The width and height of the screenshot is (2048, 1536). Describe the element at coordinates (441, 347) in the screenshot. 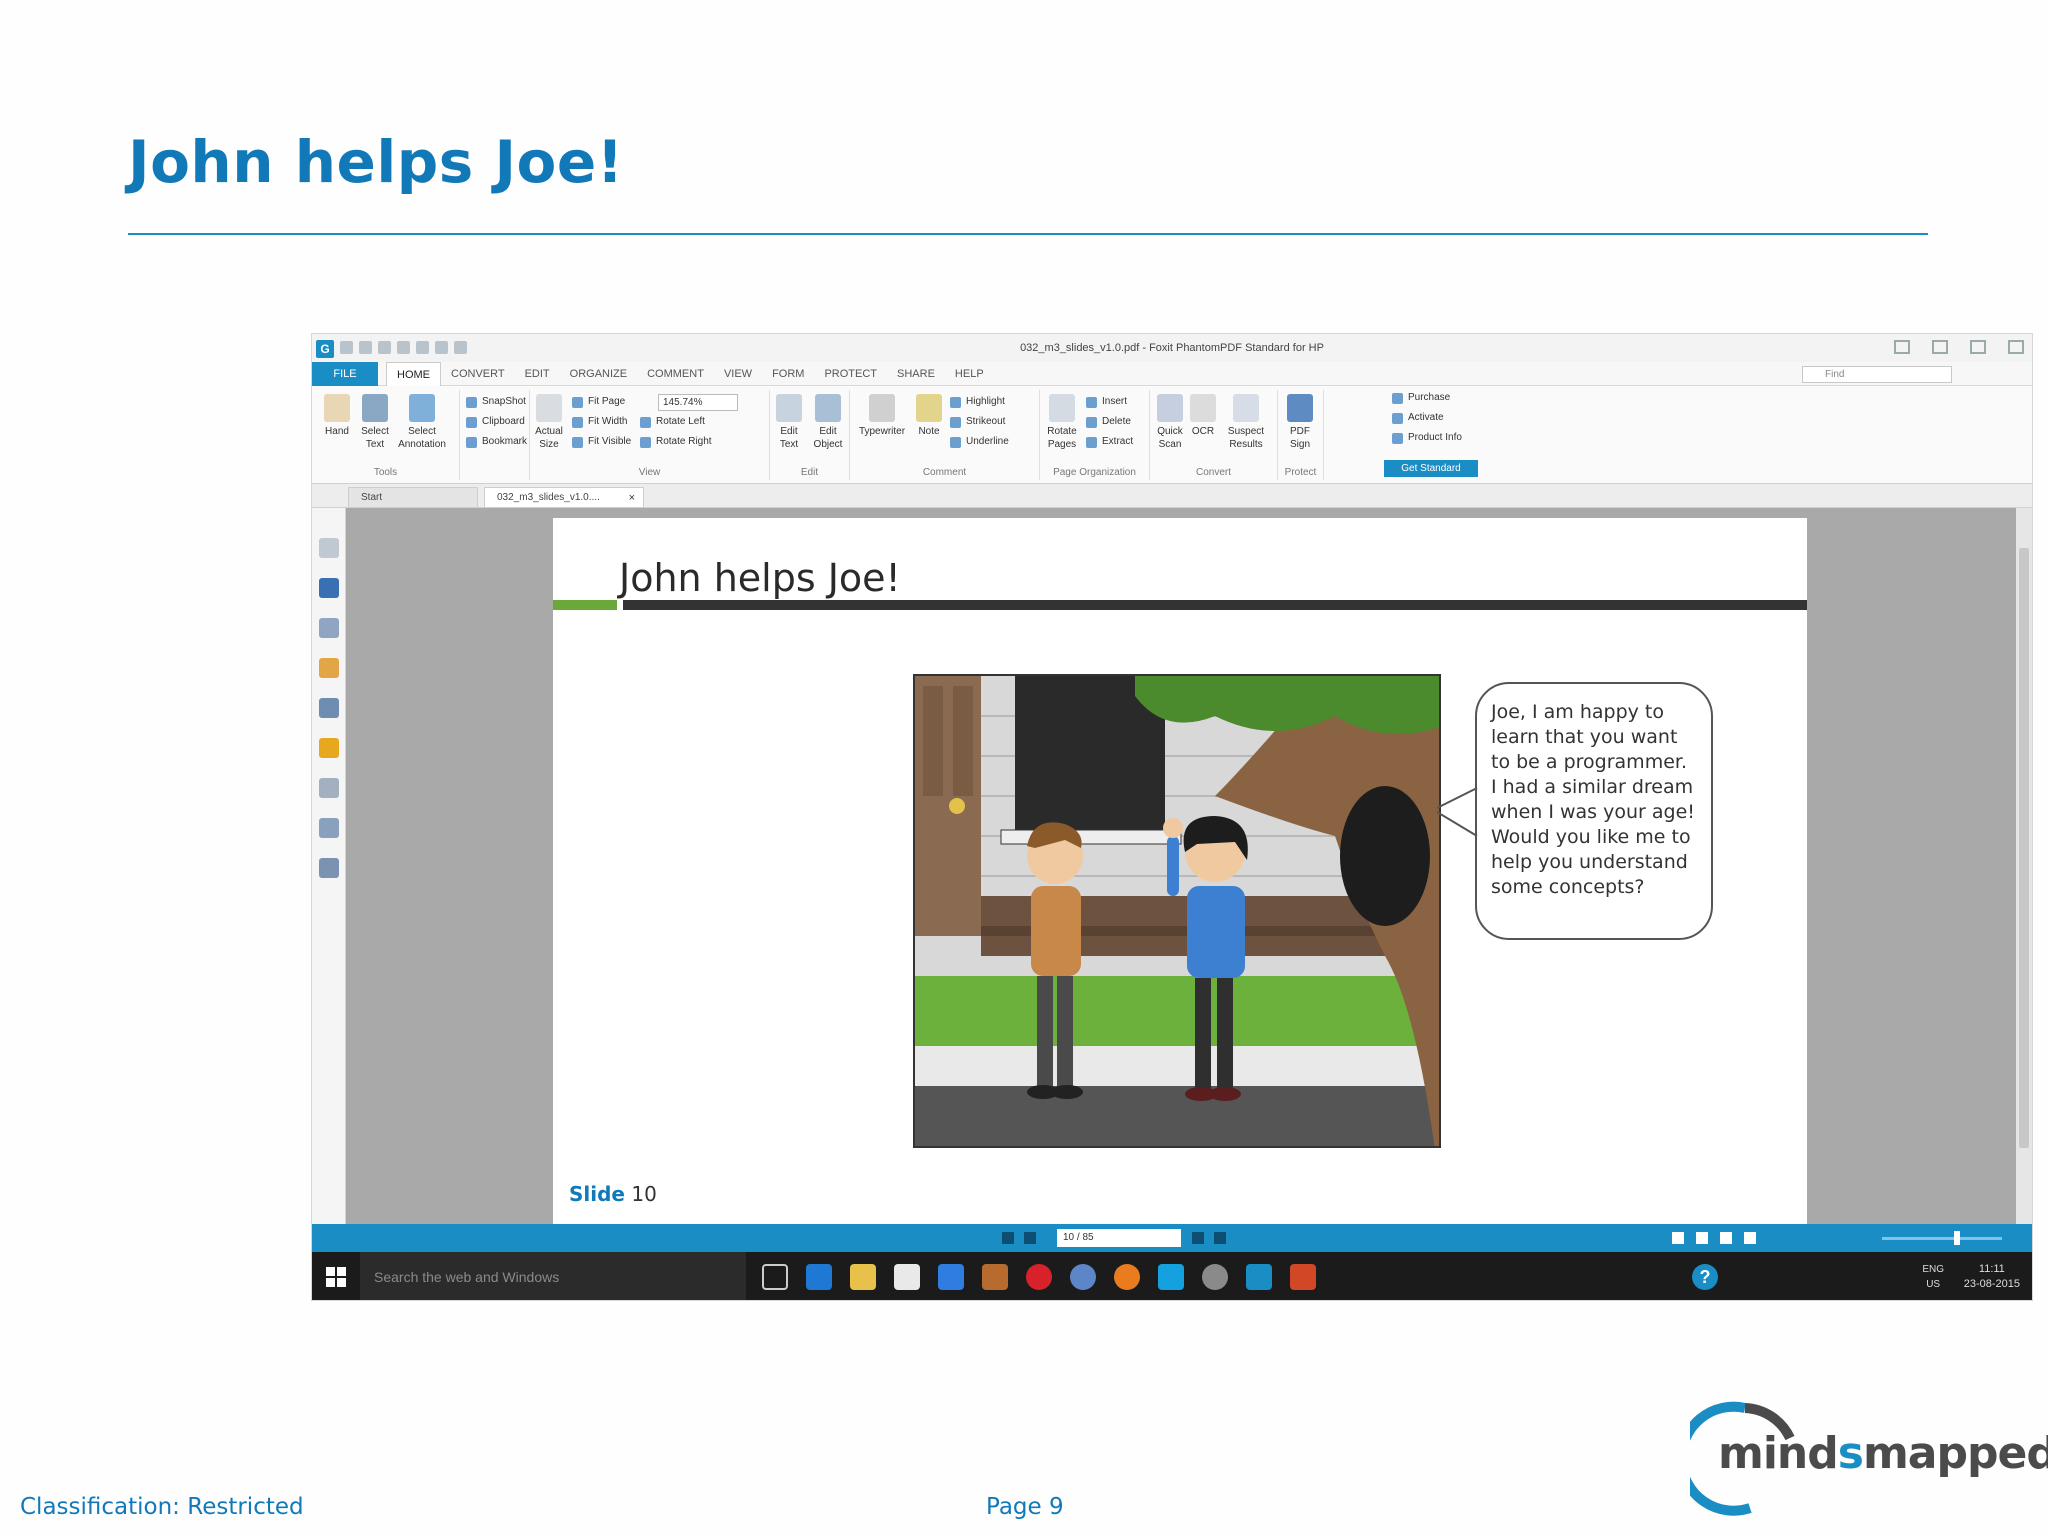

I see `undo-icon` at that location.